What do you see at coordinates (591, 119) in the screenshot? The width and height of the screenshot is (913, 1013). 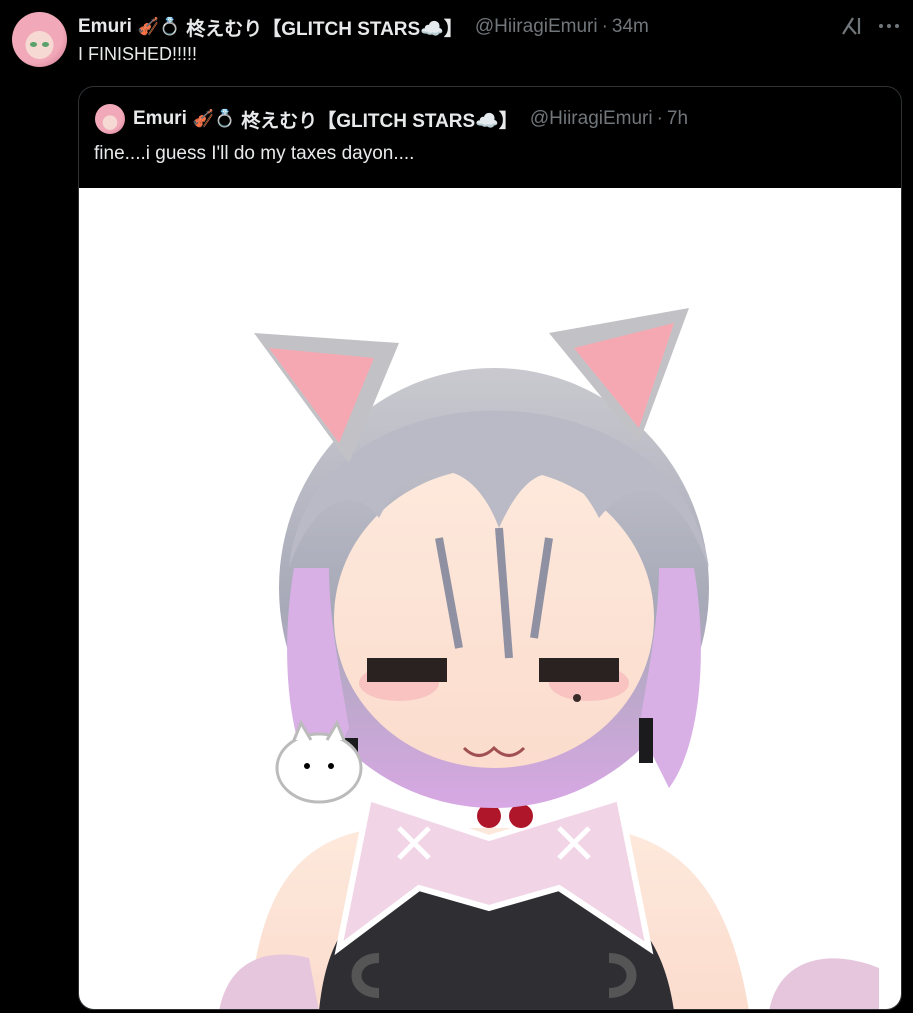 I see `quoted-author-handle: @HiiragiEmuri` at bounding box center [591, 119].